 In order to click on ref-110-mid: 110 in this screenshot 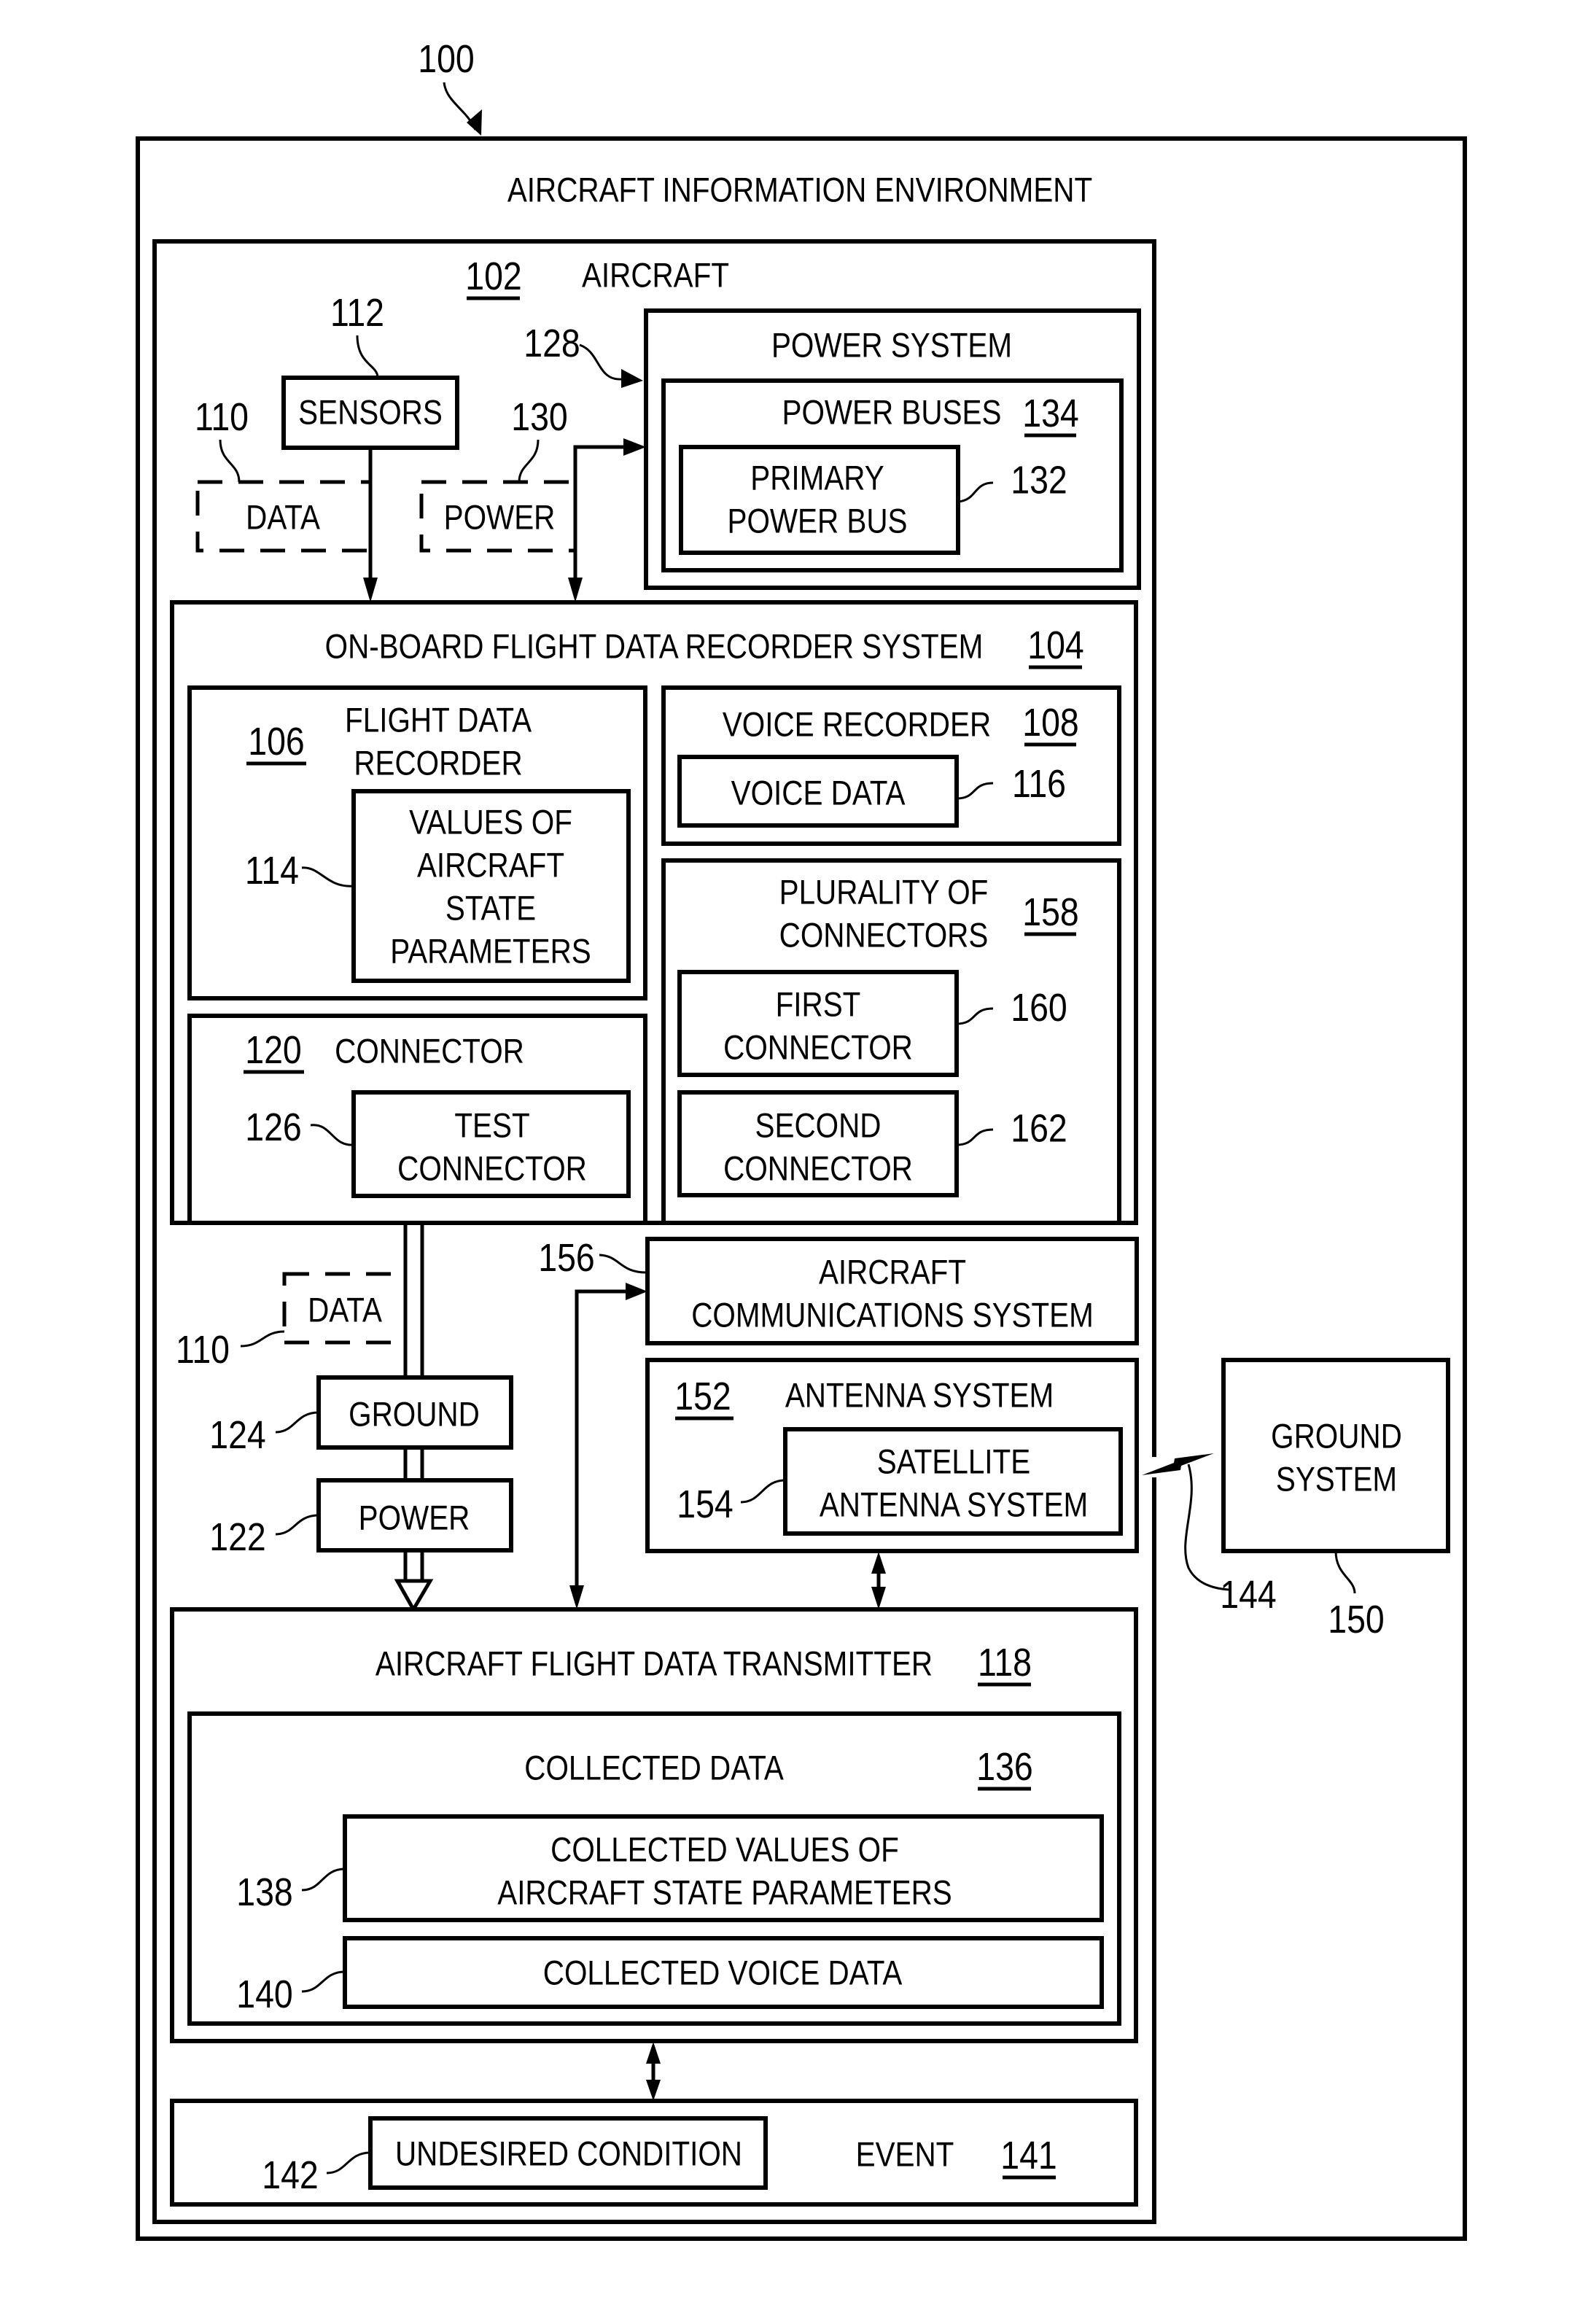, I will do `click(203, 1348)`.